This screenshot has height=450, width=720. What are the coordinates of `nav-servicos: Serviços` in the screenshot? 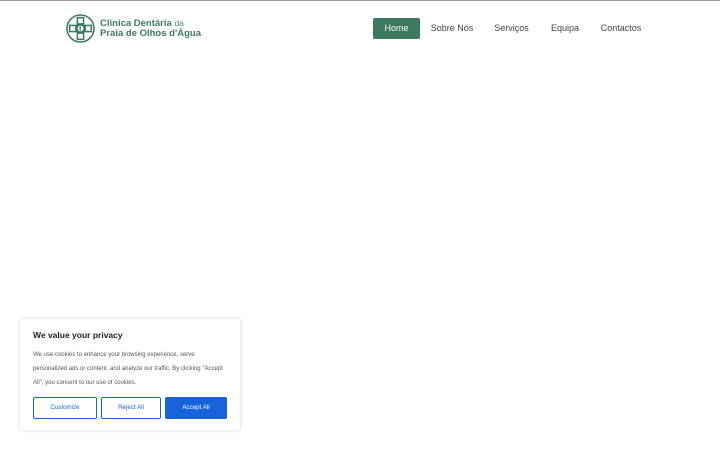 It's located at (511, 28).